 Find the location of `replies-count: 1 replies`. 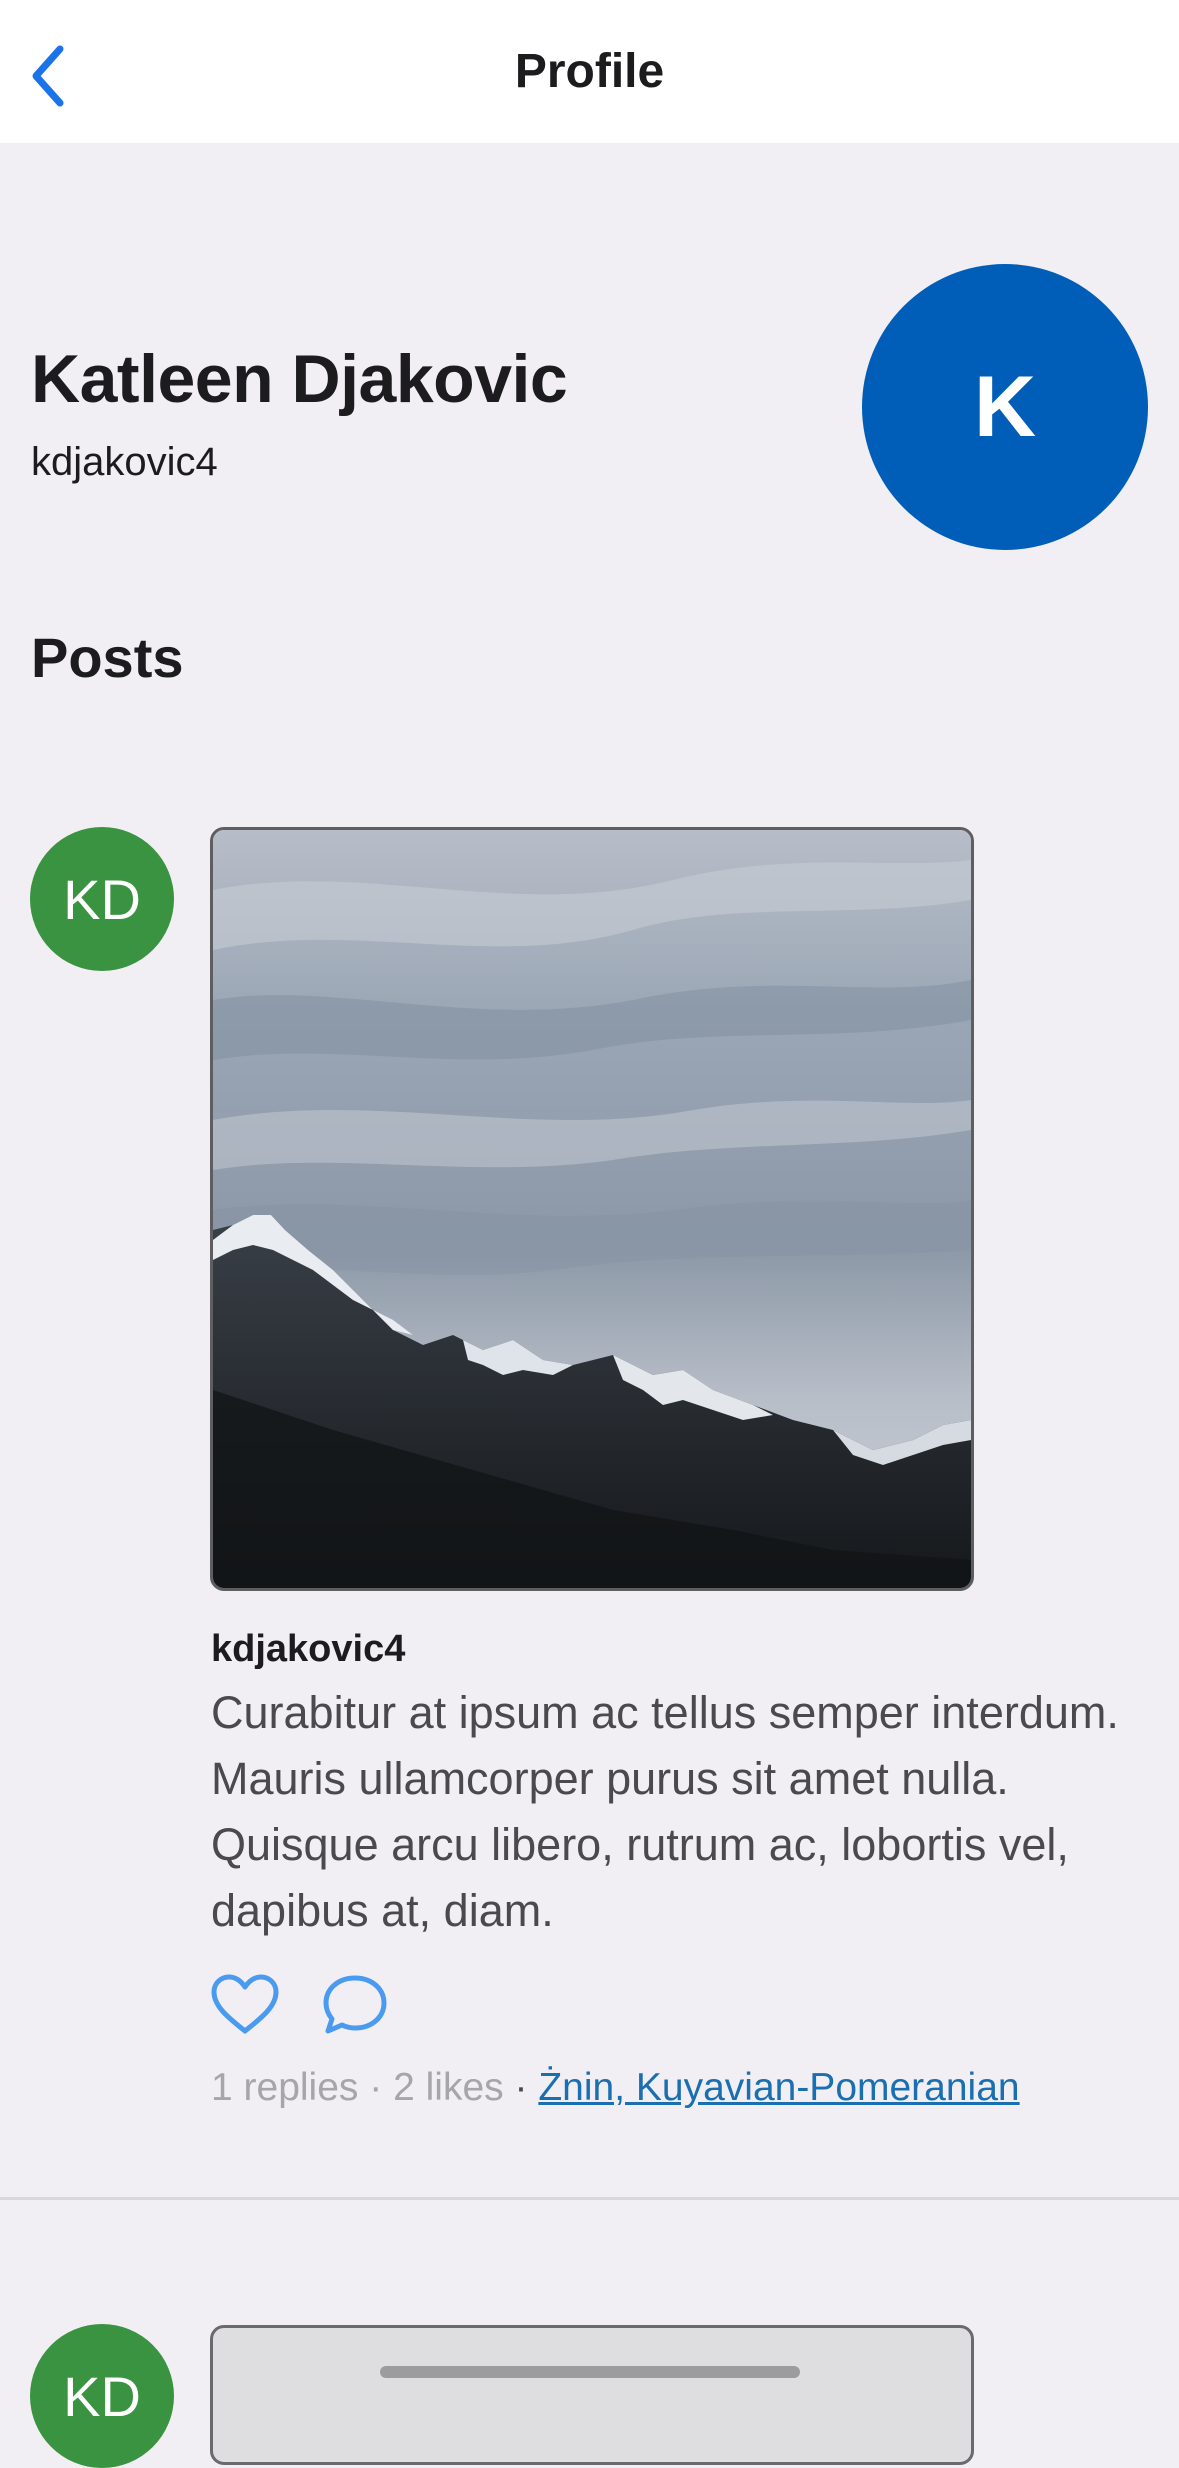

replies-count: 1 replies is located at coordinates (284, 2087).